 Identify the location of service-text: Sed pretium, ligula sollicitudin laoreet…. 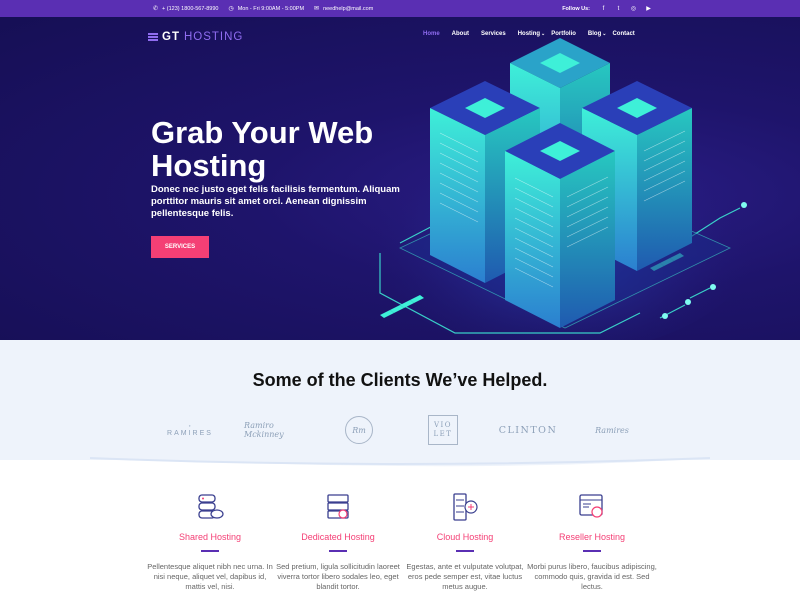
(338, 576).